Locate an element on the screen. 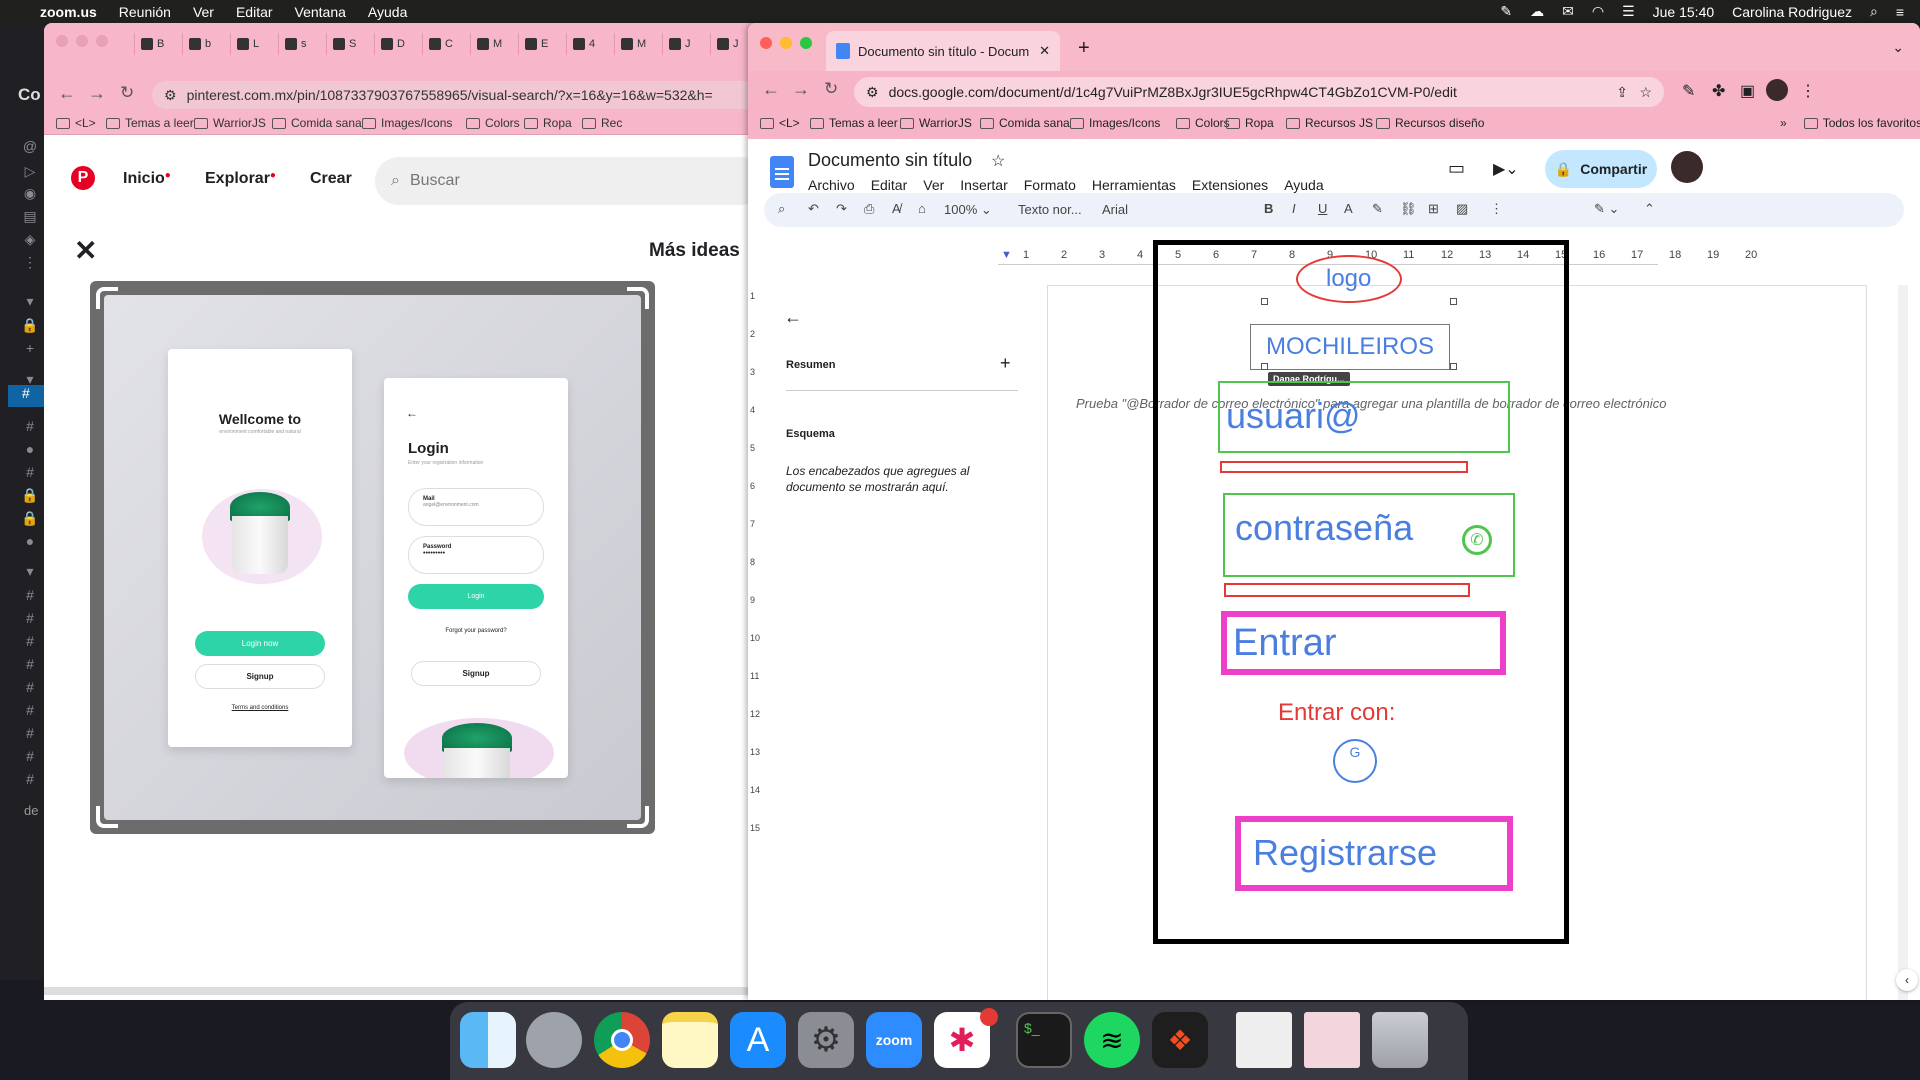 This screenshot has height=1080, width=1920. more-tools-icon: ⋮ is located at coordinates (1496, 209).